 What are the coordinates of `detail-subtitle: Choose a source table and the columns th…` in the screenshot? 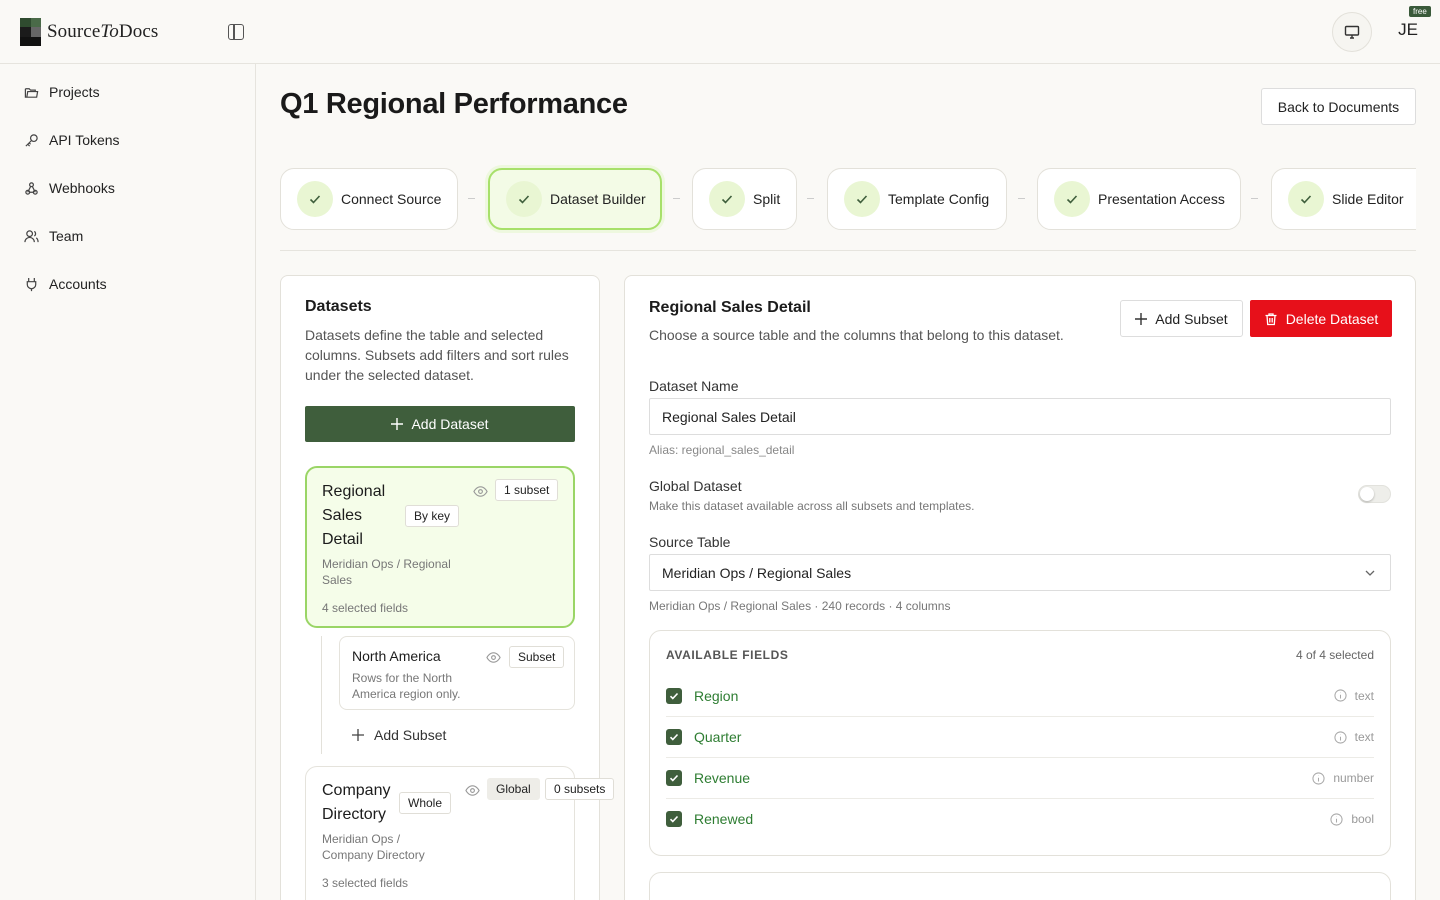 It's located at (856, 335).